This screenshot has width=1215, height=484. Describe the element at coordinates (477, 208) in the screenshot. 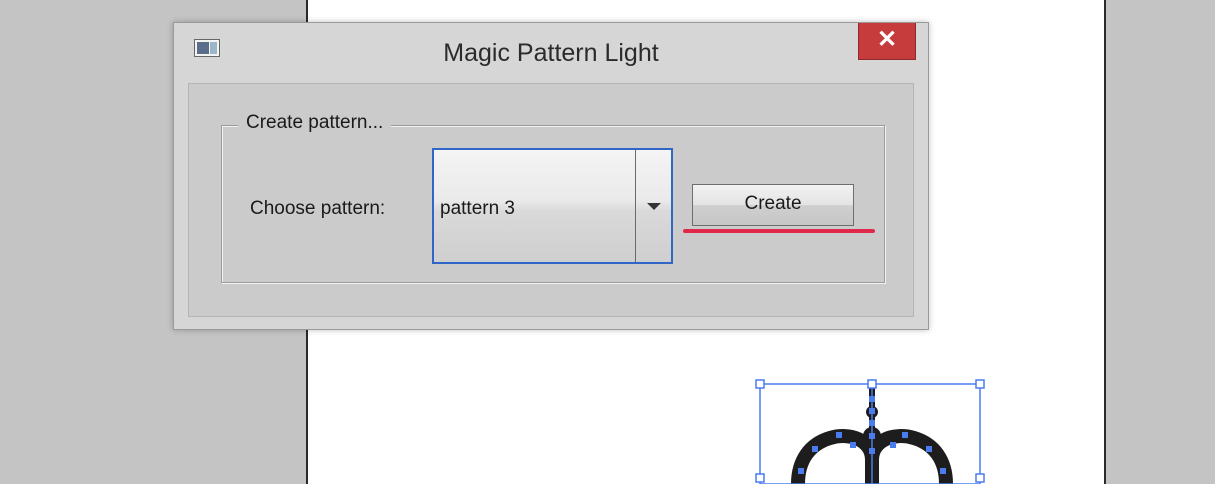

I see `pattern-dropdown-value: pattern 3` at that location.